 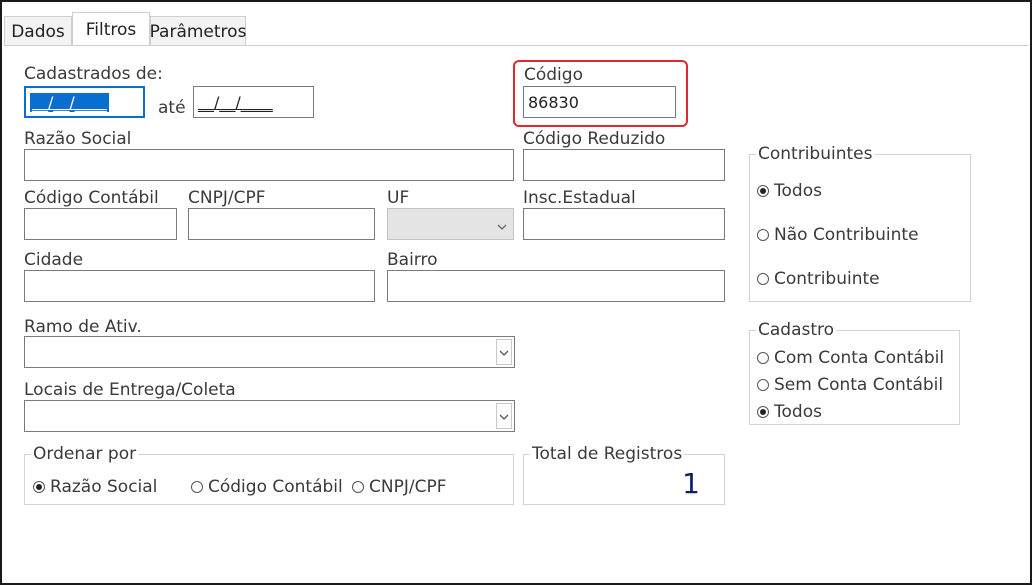 I want to click on ramo-label: Ramo de Ativ., so click(x=83, y=327).